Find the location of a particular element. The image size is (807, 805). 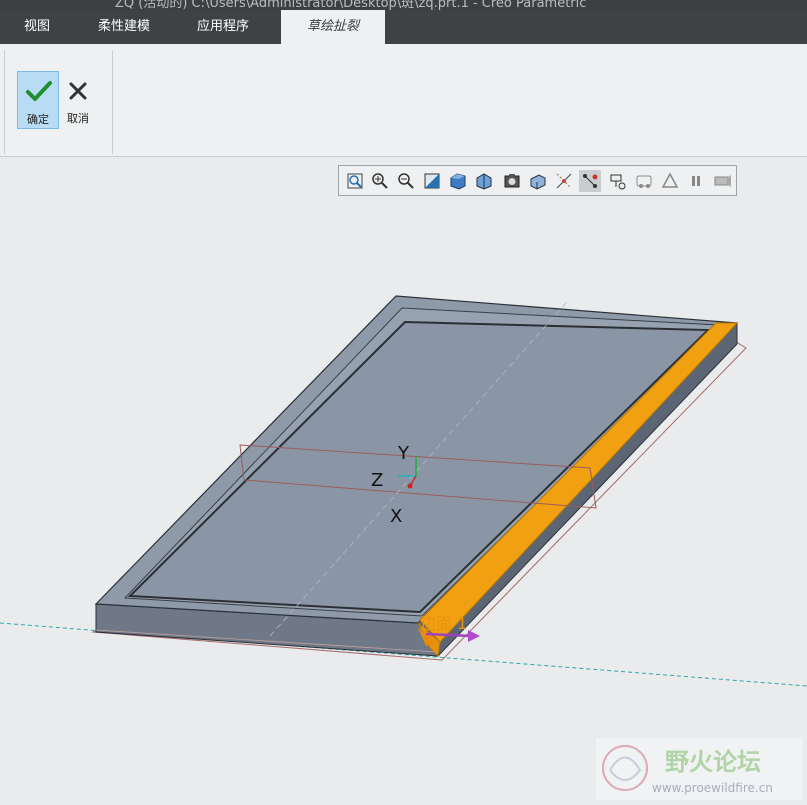

zoom-in-icon is located at coordinates (380, 181).